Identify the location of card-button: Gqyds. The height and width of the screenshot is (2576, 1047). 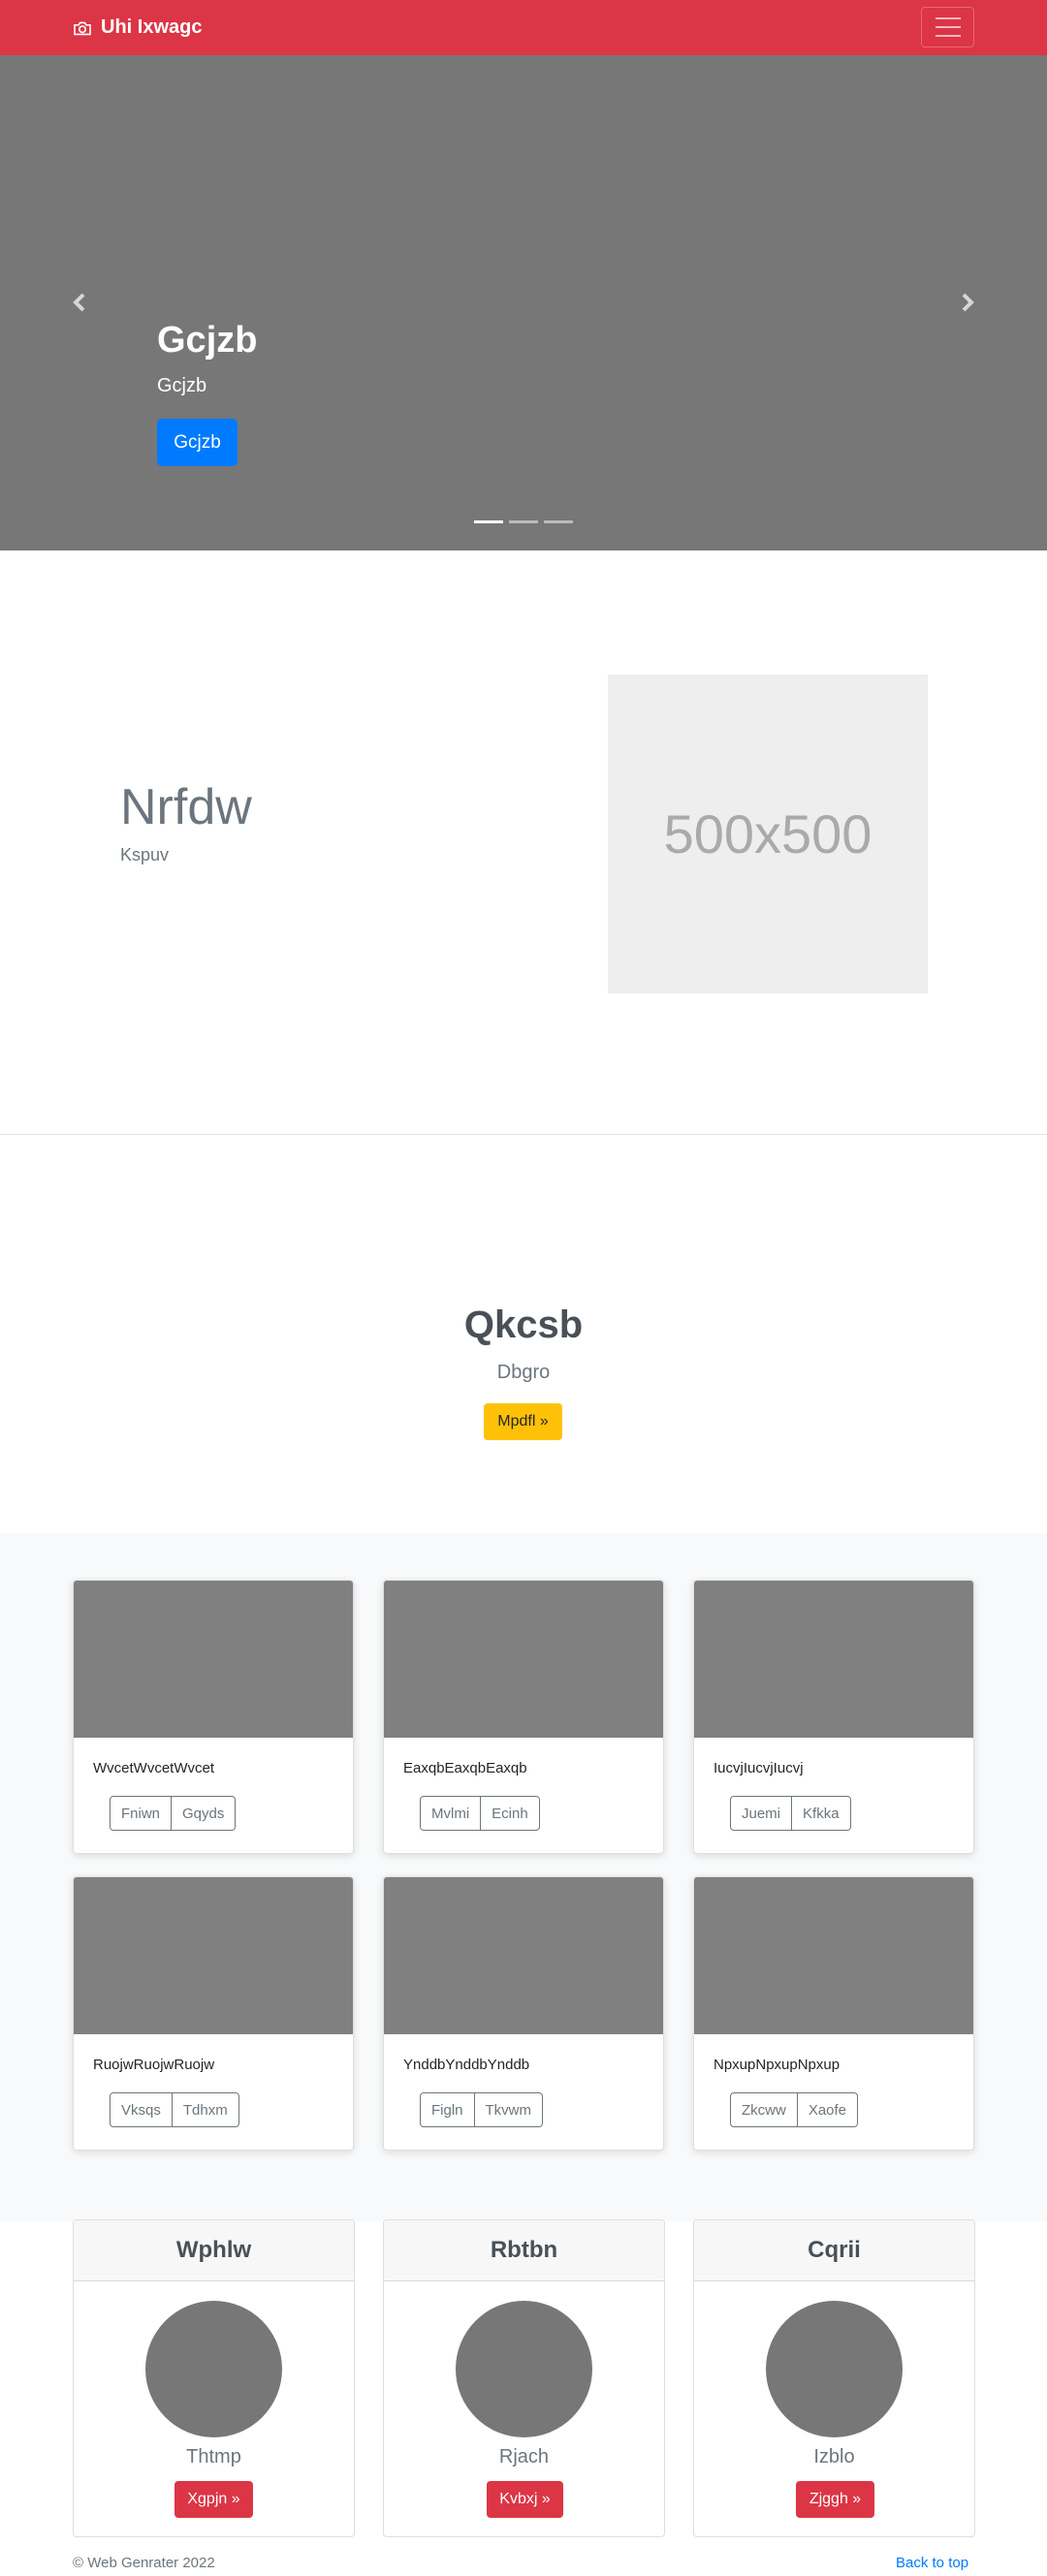
(204, 1813).